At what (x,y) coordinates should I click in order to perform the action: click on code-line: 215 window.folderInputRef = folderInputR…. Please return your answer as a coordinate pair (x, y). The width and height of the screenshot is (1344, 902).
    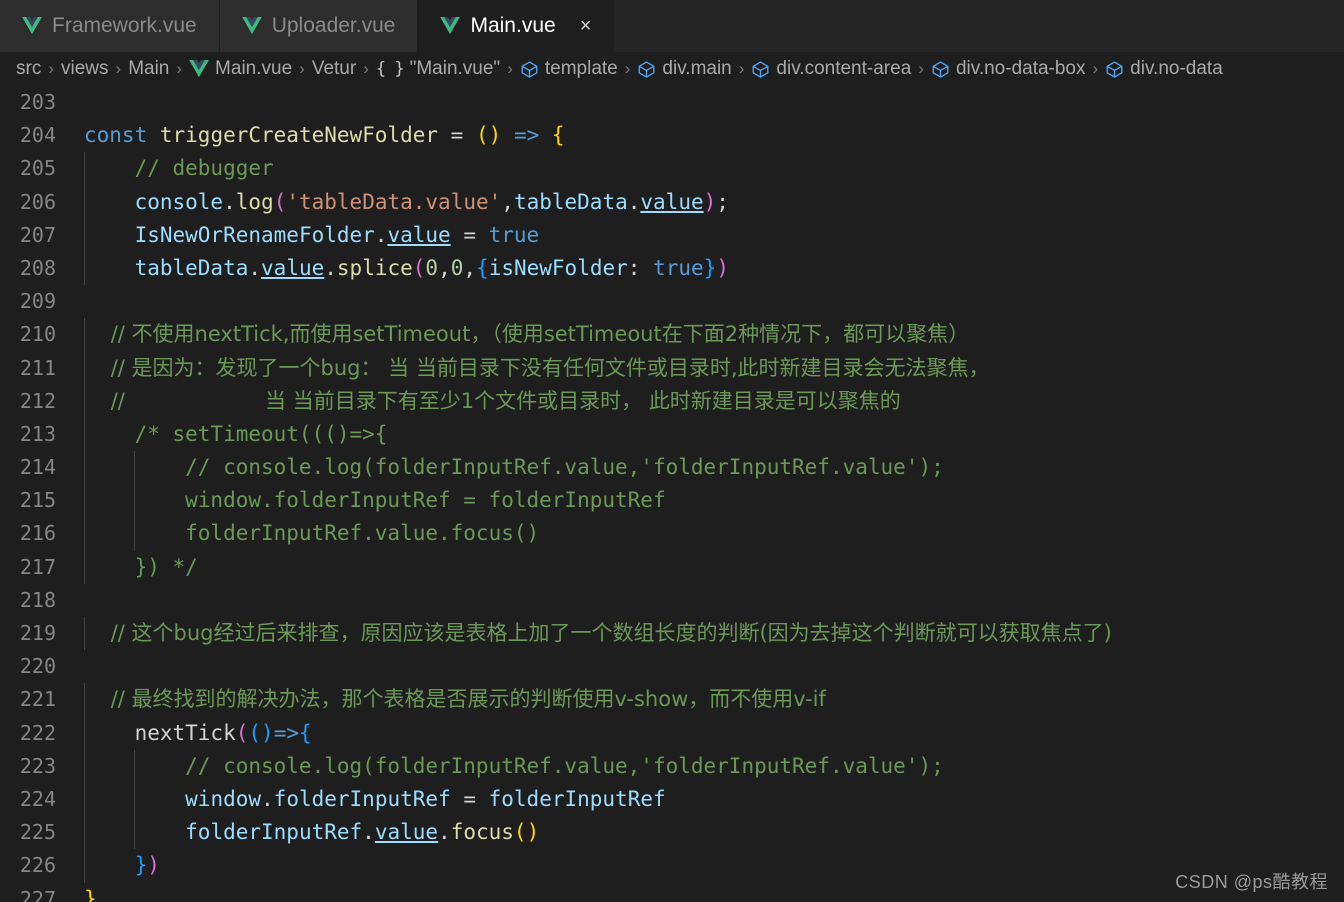
    Looking at the image, I should click on (672, 501).